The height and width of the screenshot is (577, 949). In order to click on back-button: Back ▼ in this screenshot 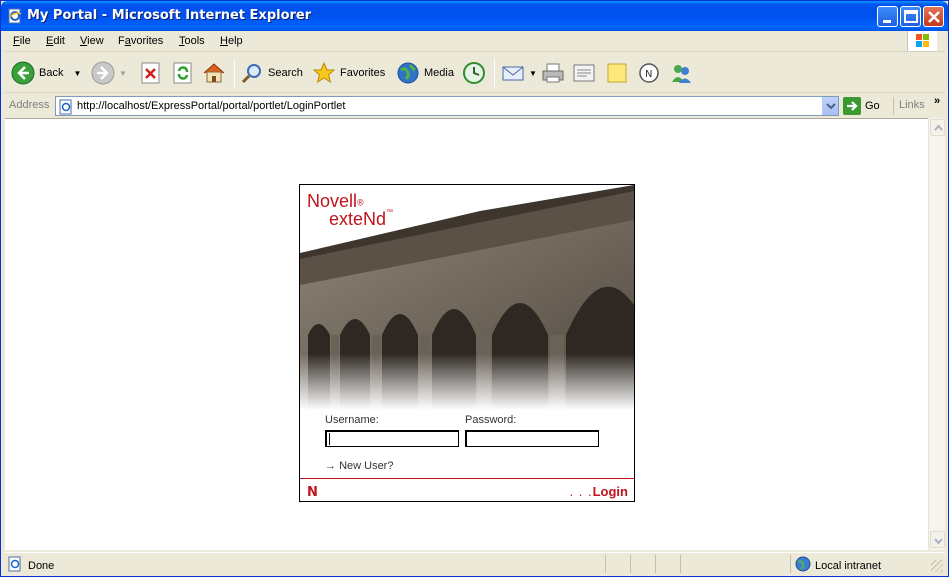, I will do `click(46, 73)`.